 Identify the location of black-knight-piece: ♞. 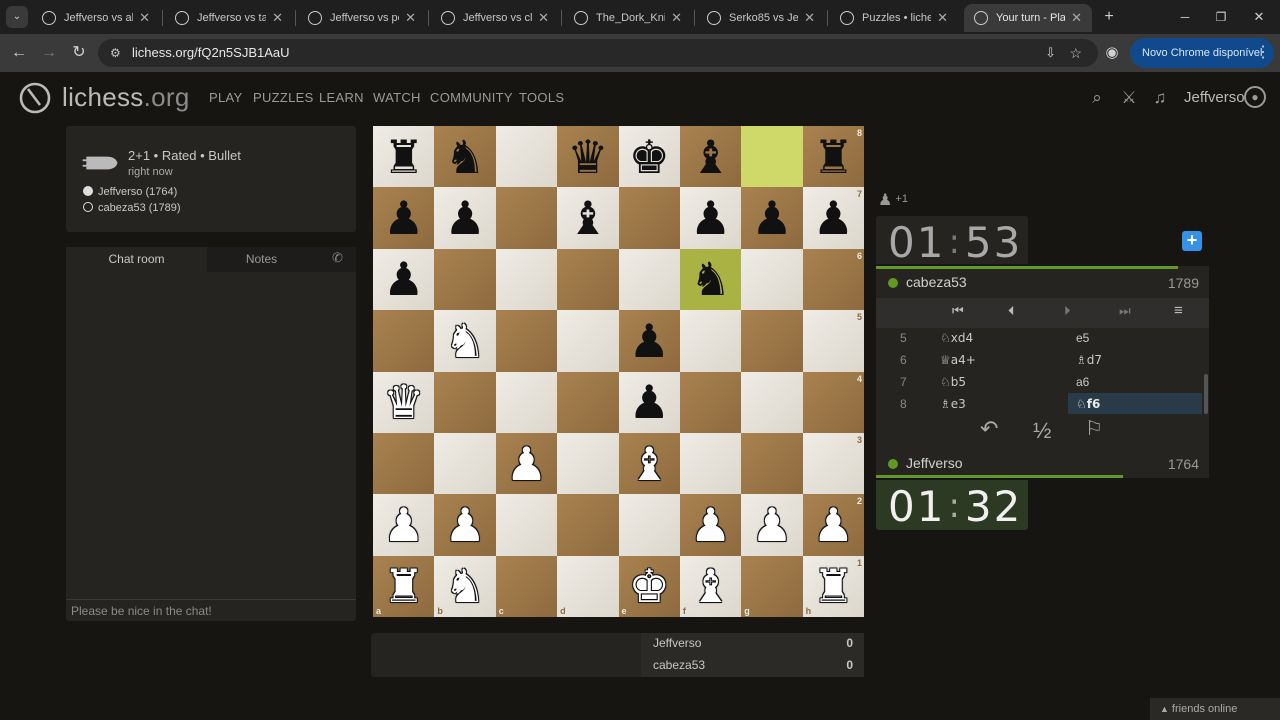
(464, 157).